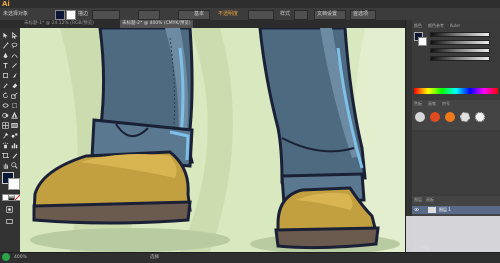  What do you see at coordinates (5, 115) in the screenshot?
I see `shape-builder-tool-icon` at bounding box center [5, 115].